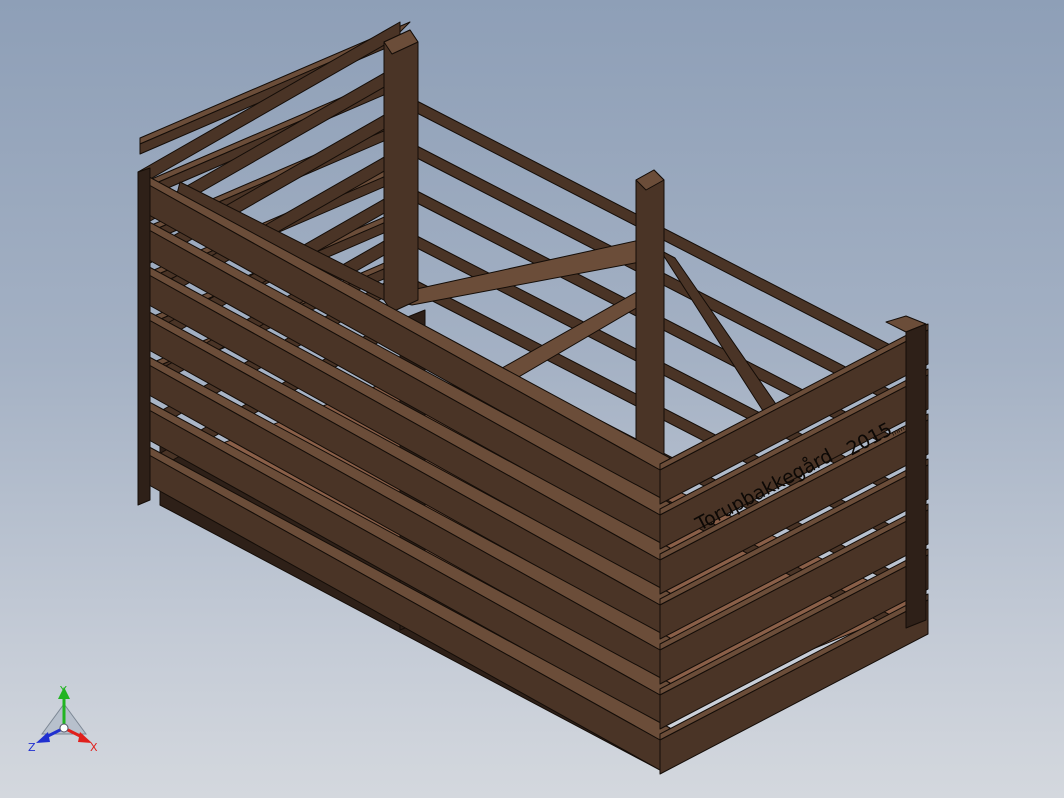 This screenshot has width=1064, height=798. I want to click on triad-x-label: X, so click(94, 747).